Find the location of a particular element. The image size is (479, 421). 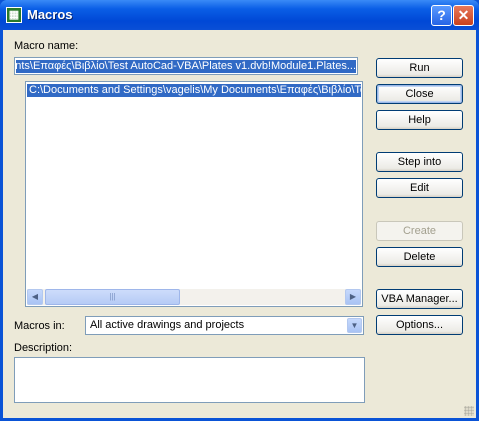

macro-name-label: Macro name: is located at coordinates (46, 46).